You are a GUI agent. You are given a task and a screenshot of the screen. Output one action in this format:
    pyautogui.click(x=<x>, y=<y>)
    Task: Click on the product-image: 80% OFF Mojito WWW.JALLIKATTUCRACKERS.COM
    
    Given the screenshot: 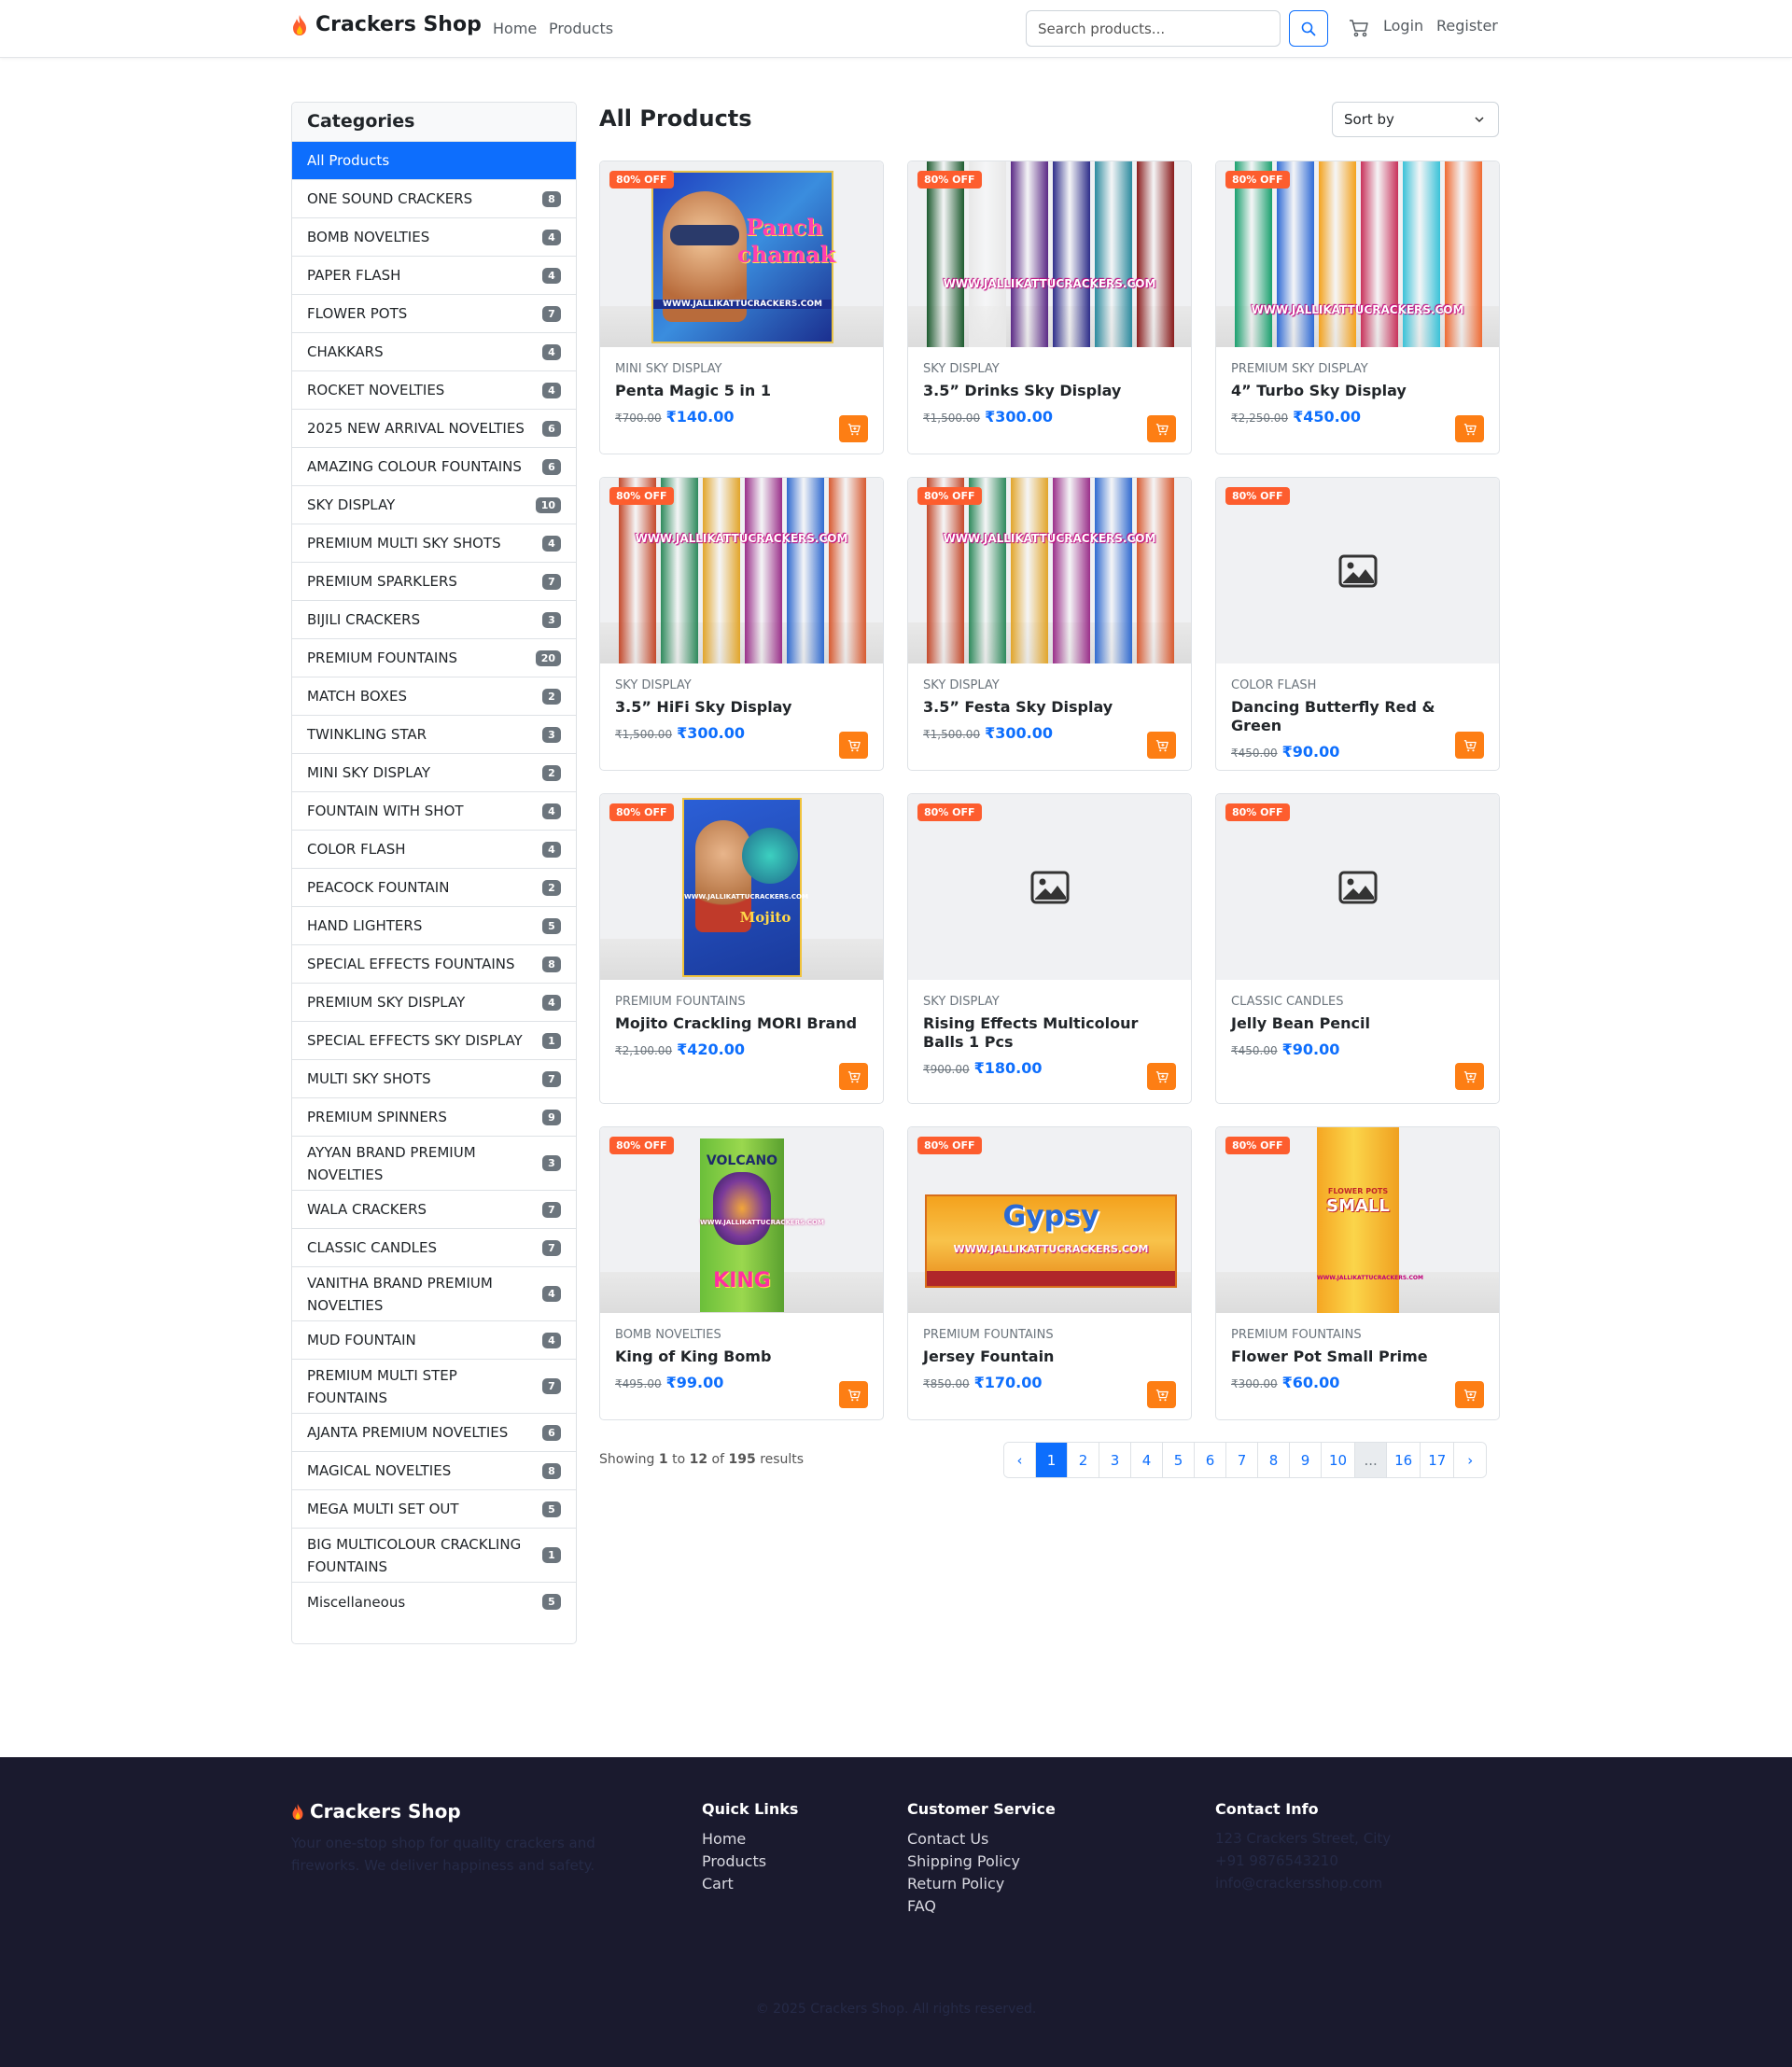 What is the action you would take?
    pyautogui.click(x=741, y=887)
    